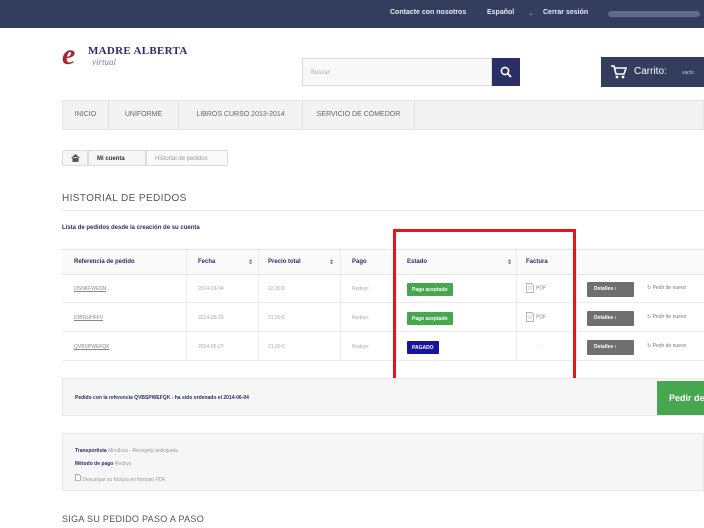 The width and height of the screenshot is (704, 528). Describe the element at coordinates (104, 62) in the screenshot. I see `logo-subtitle: virtual` at that location.